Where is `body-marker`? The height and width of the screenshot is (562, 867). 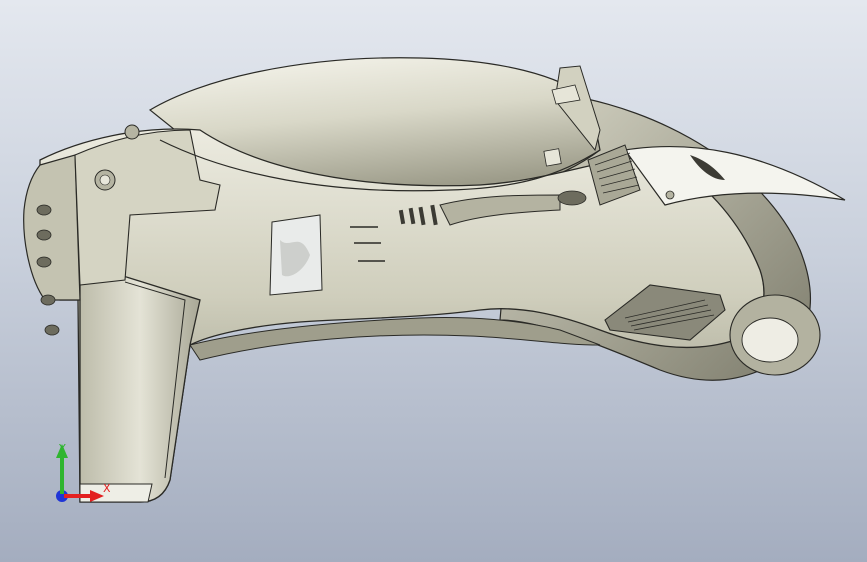
body-marker is located at coordinates (552, 157).